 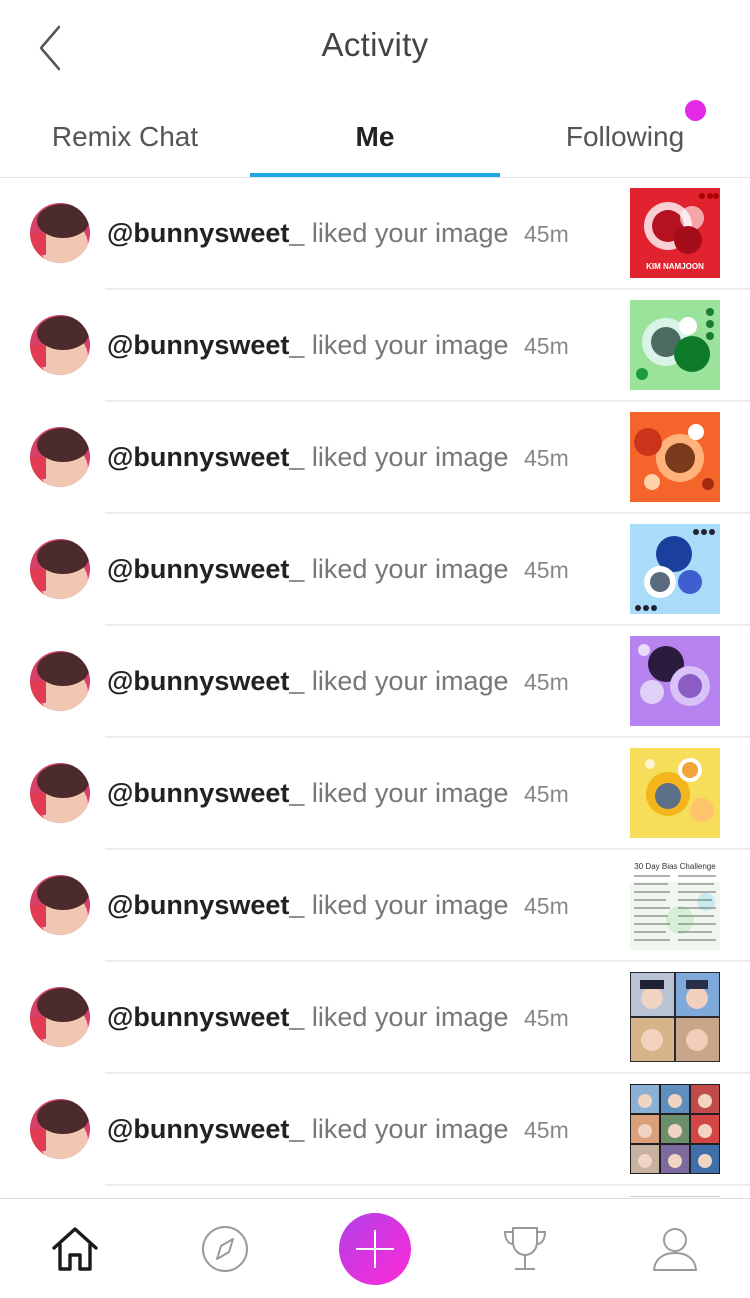 I want to click on thumbnail-caption: 30 Day Bias Challenge, so click(x=675, y=866).